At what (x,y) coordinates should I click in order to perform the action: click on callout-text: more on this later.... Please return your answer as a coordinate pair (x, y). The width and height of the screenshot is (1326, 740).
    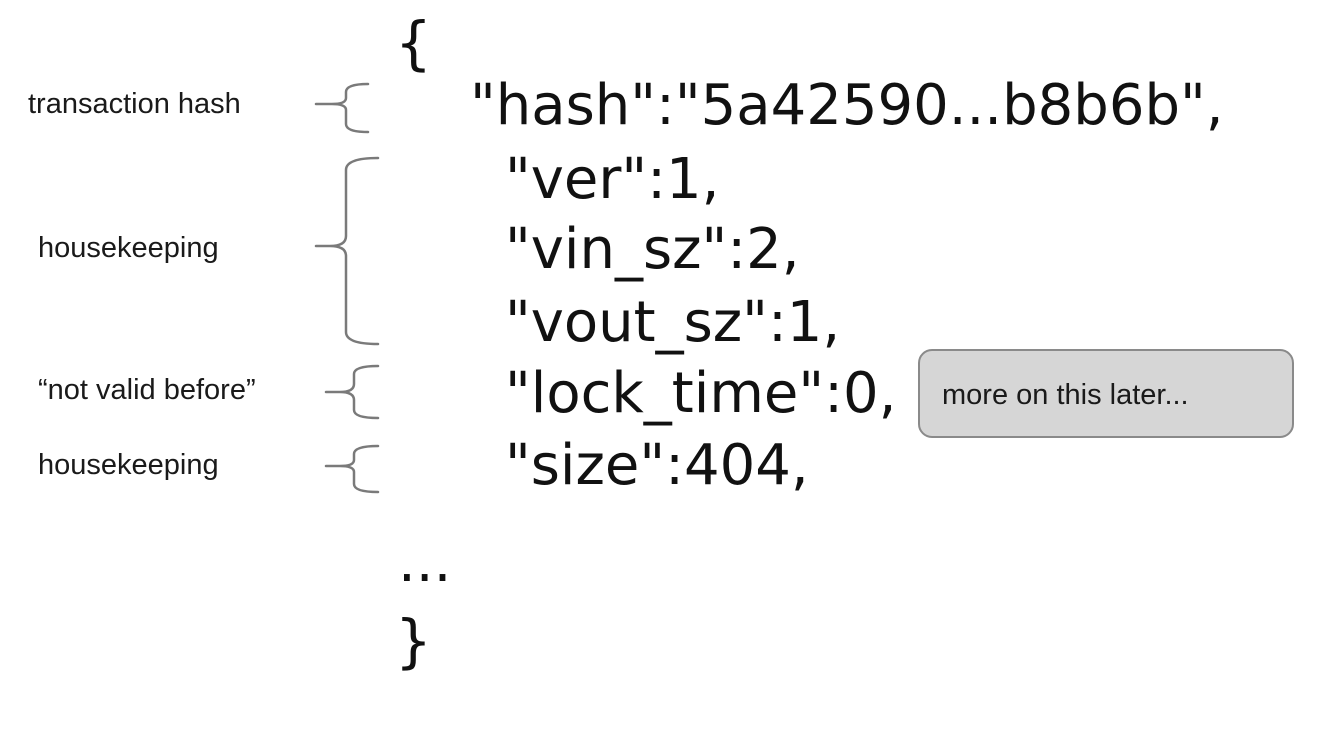
    Looking at the image, I should click on (1065, 395).